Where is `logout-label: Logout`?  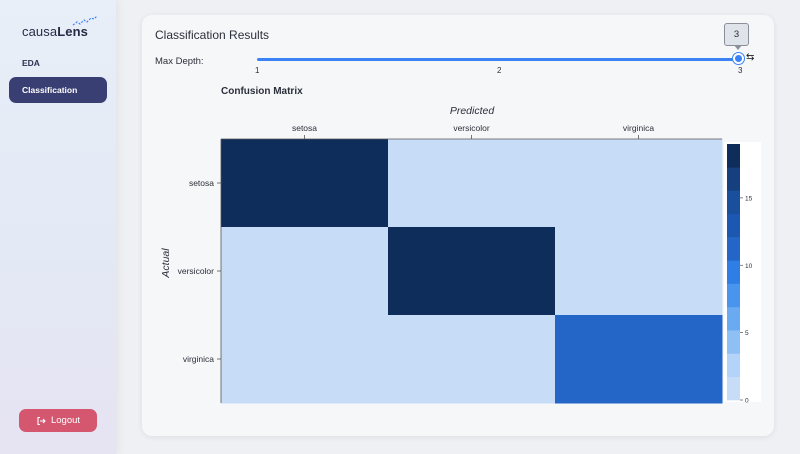
logout-label: Logout is located at coordinates (65, 420).